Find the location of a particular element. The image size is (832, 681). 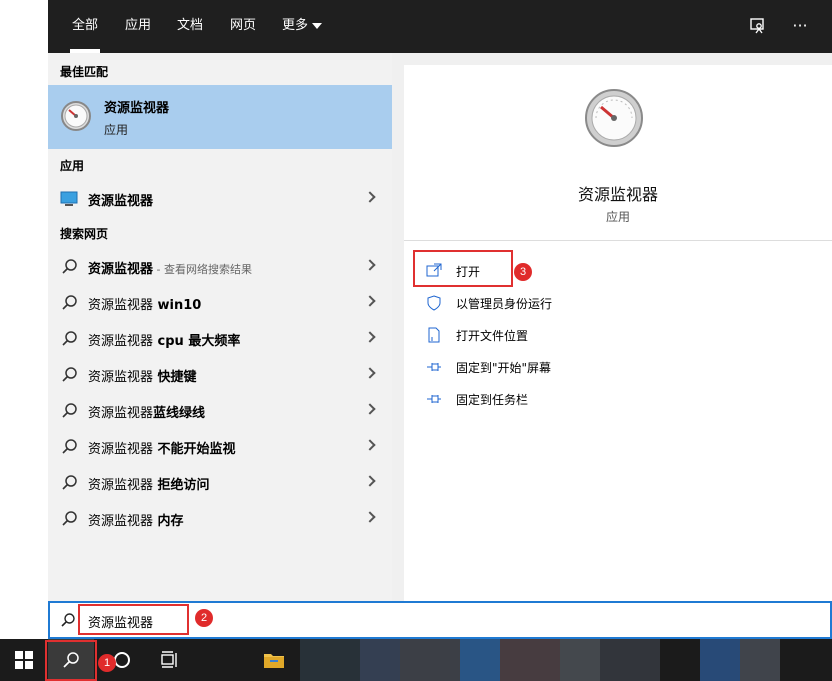

web-result-item: 资源监视器 快捷键 is located at coordinates (220, 375).